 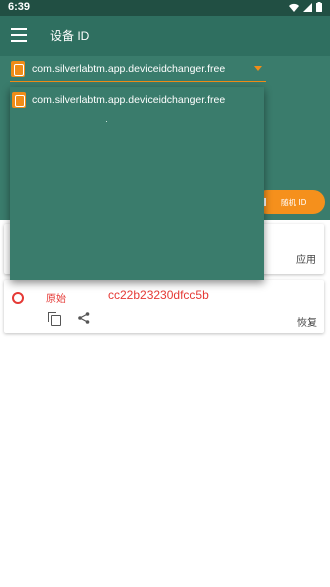 What do you see at coordinates (56, 299) in the screenshot?
I see `original-label: 原始` at bounding box center [56, 299].